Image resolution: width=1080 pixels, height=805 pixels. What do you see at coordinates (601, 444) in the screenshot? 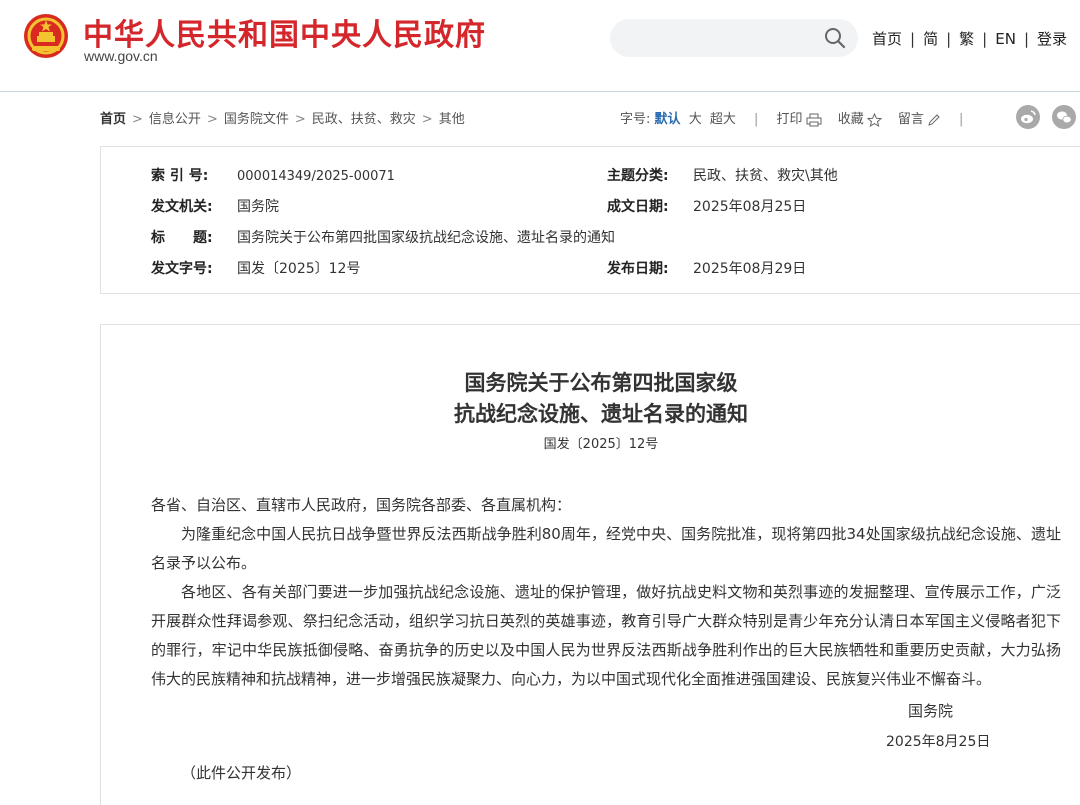
I see `article-doc-number: 国发〔2025〕12号` at bounding box center [601, 444].